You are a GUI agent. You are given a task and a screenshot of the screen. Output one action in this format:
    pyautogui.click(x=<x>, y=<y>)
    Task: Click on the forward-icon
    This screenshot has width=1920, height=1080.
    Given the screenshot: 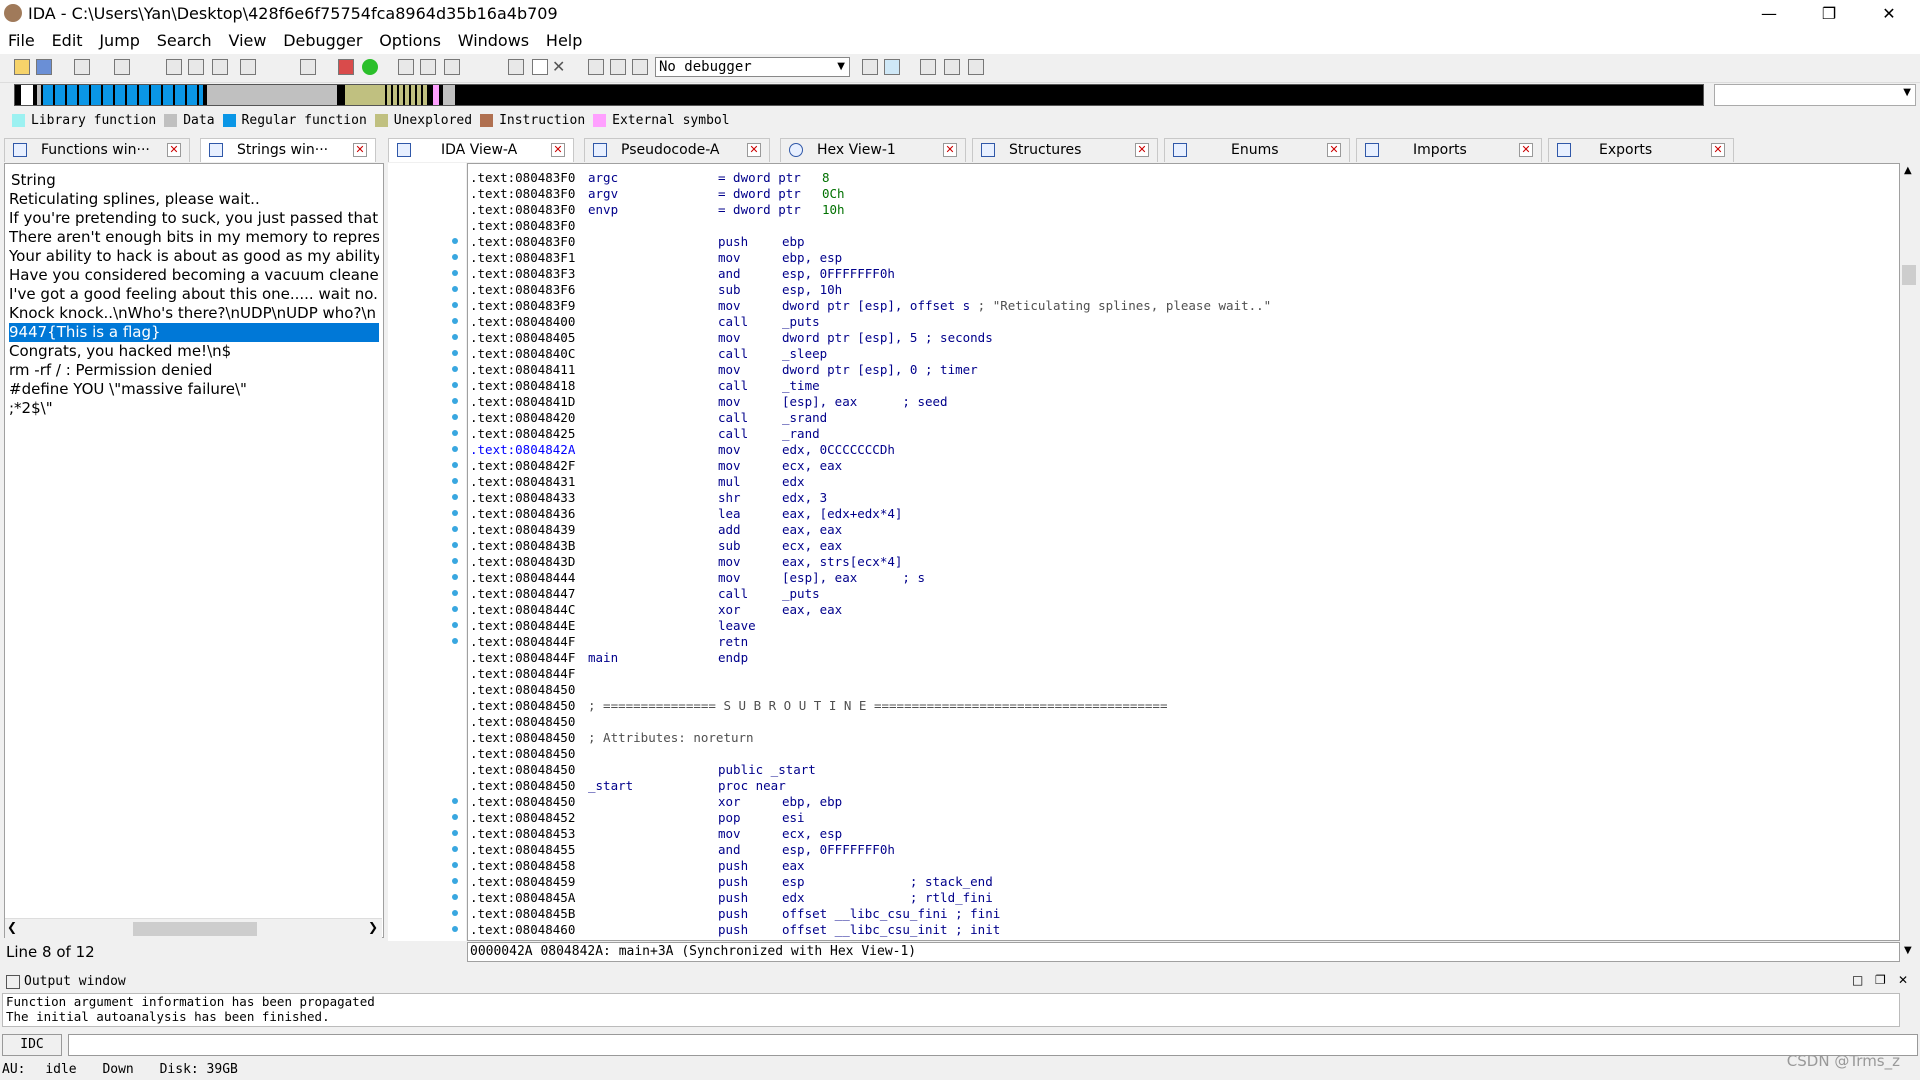 What is the action you would take?
    pyautogui.click(x=122, y=67)
    